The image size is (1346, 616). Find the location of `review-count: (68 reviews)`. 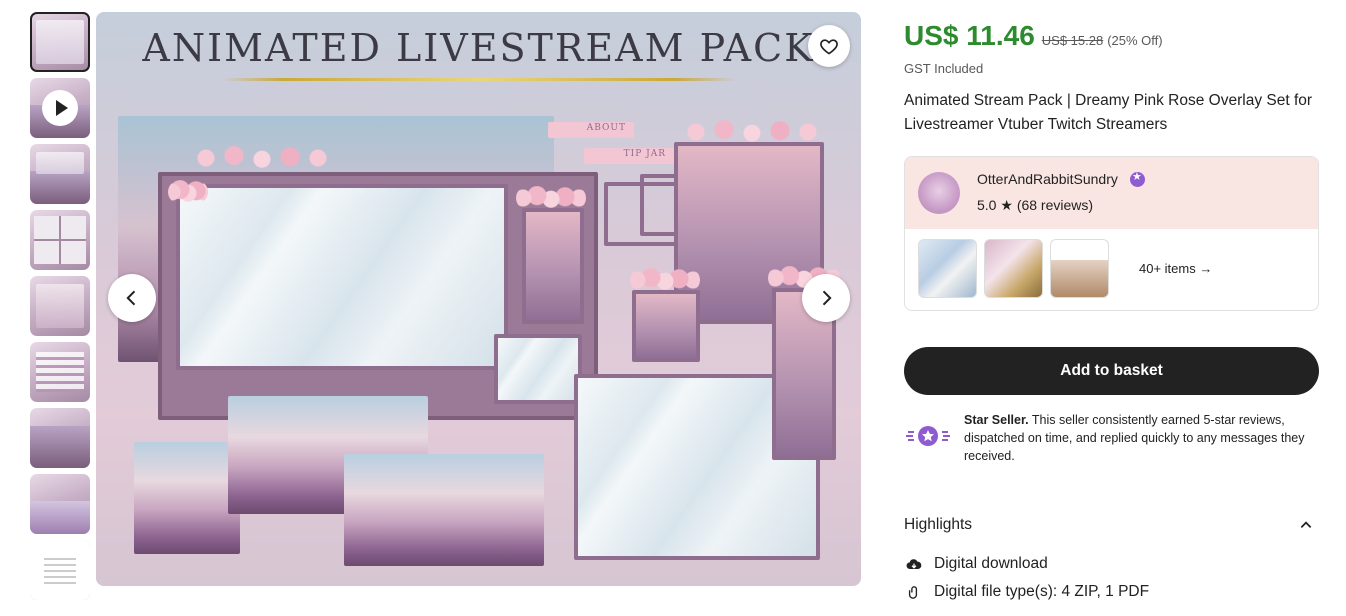

review-count: (68 reviews) is located at coordinates (1055, 205).